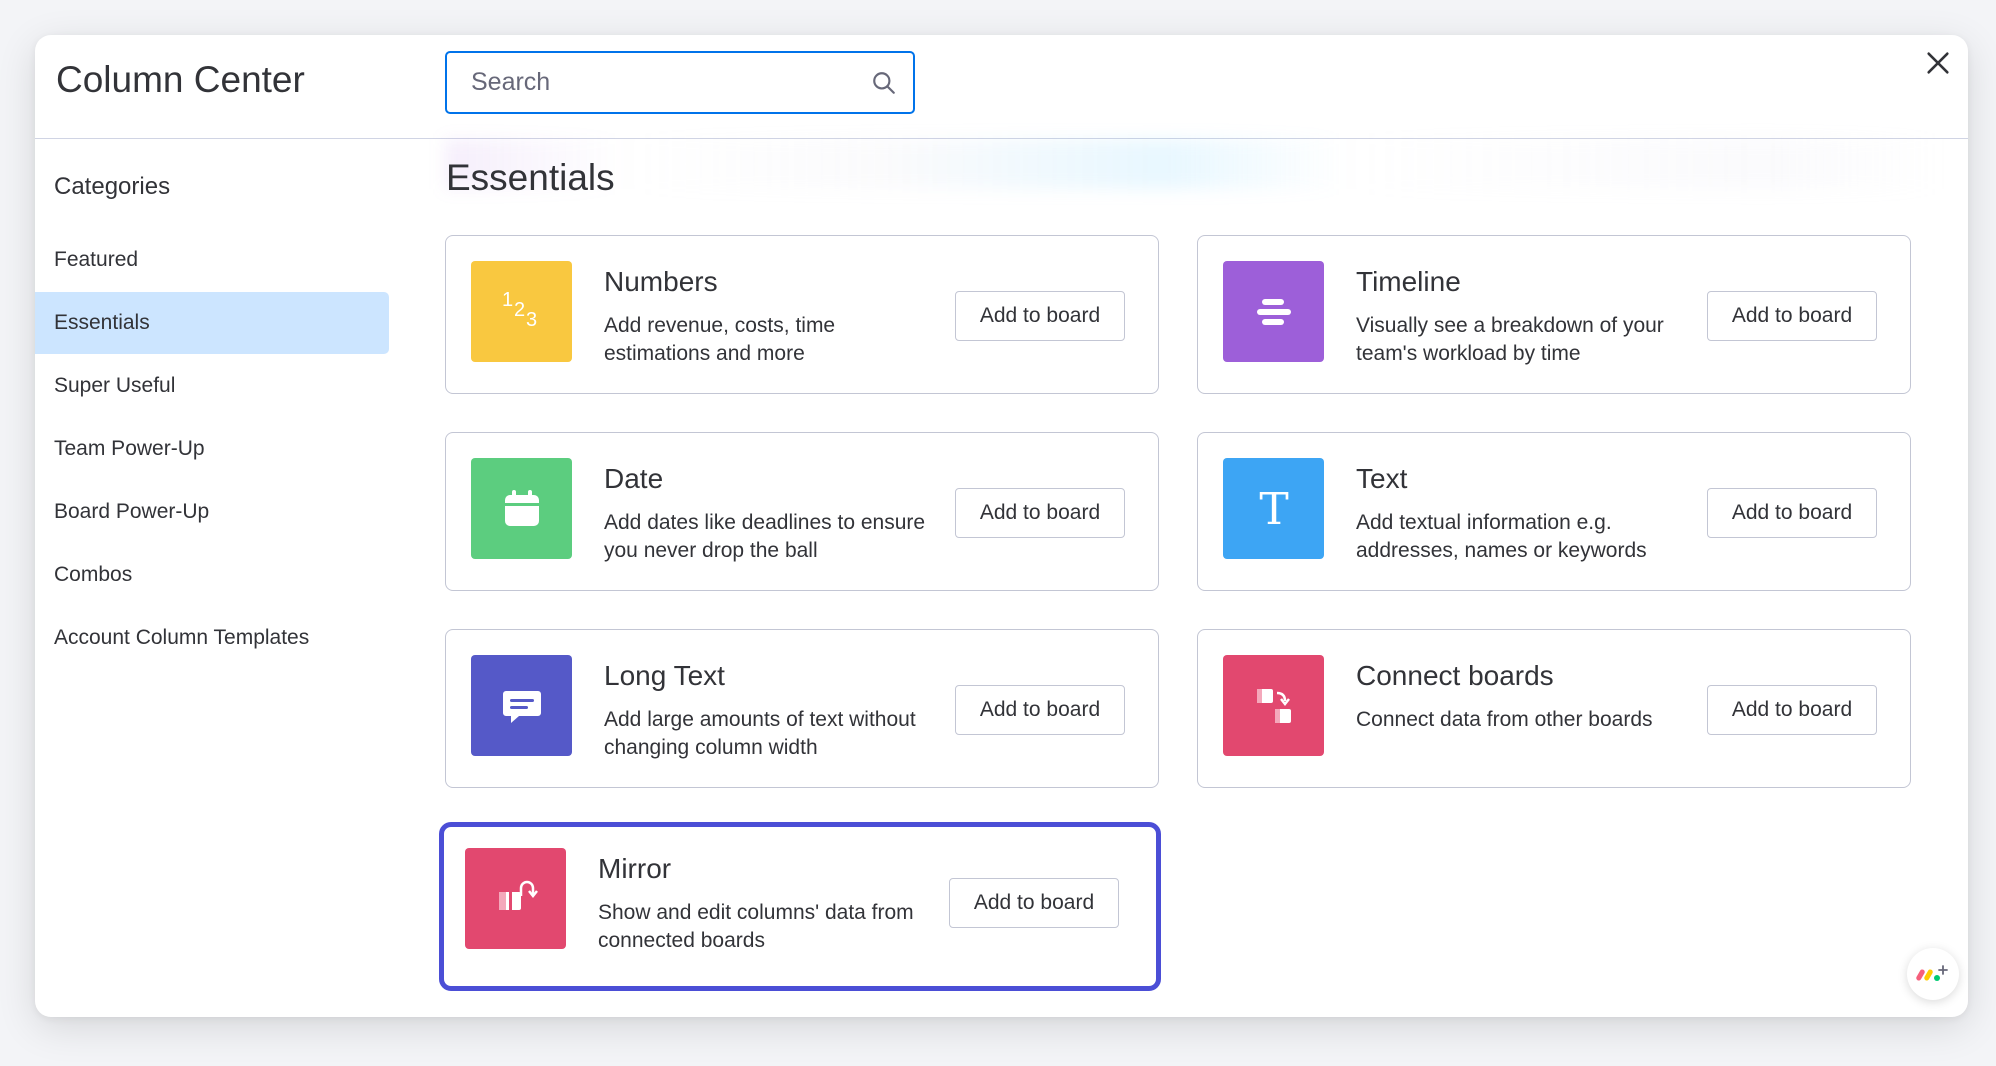 This screenshot has height=1066, width=1996. What do you see at coordinates (634, 478) in the screenshot?
I see `card-title: Date` at bounding box center [634, 478].